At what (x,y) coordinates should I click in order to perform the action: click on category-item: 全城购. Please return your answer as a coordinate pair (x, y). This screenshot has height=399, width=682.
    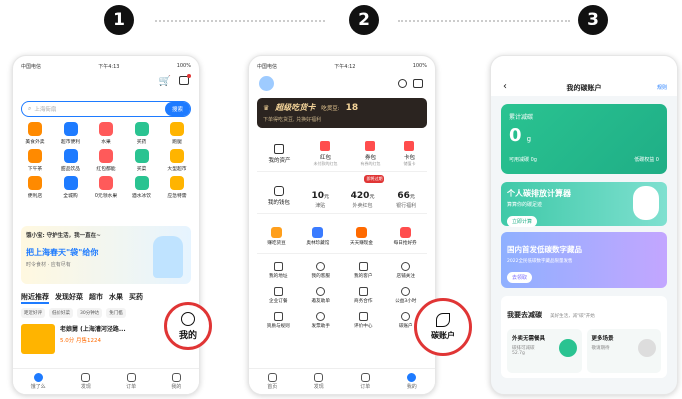
    Looking at the image, I should click on (71, 187).